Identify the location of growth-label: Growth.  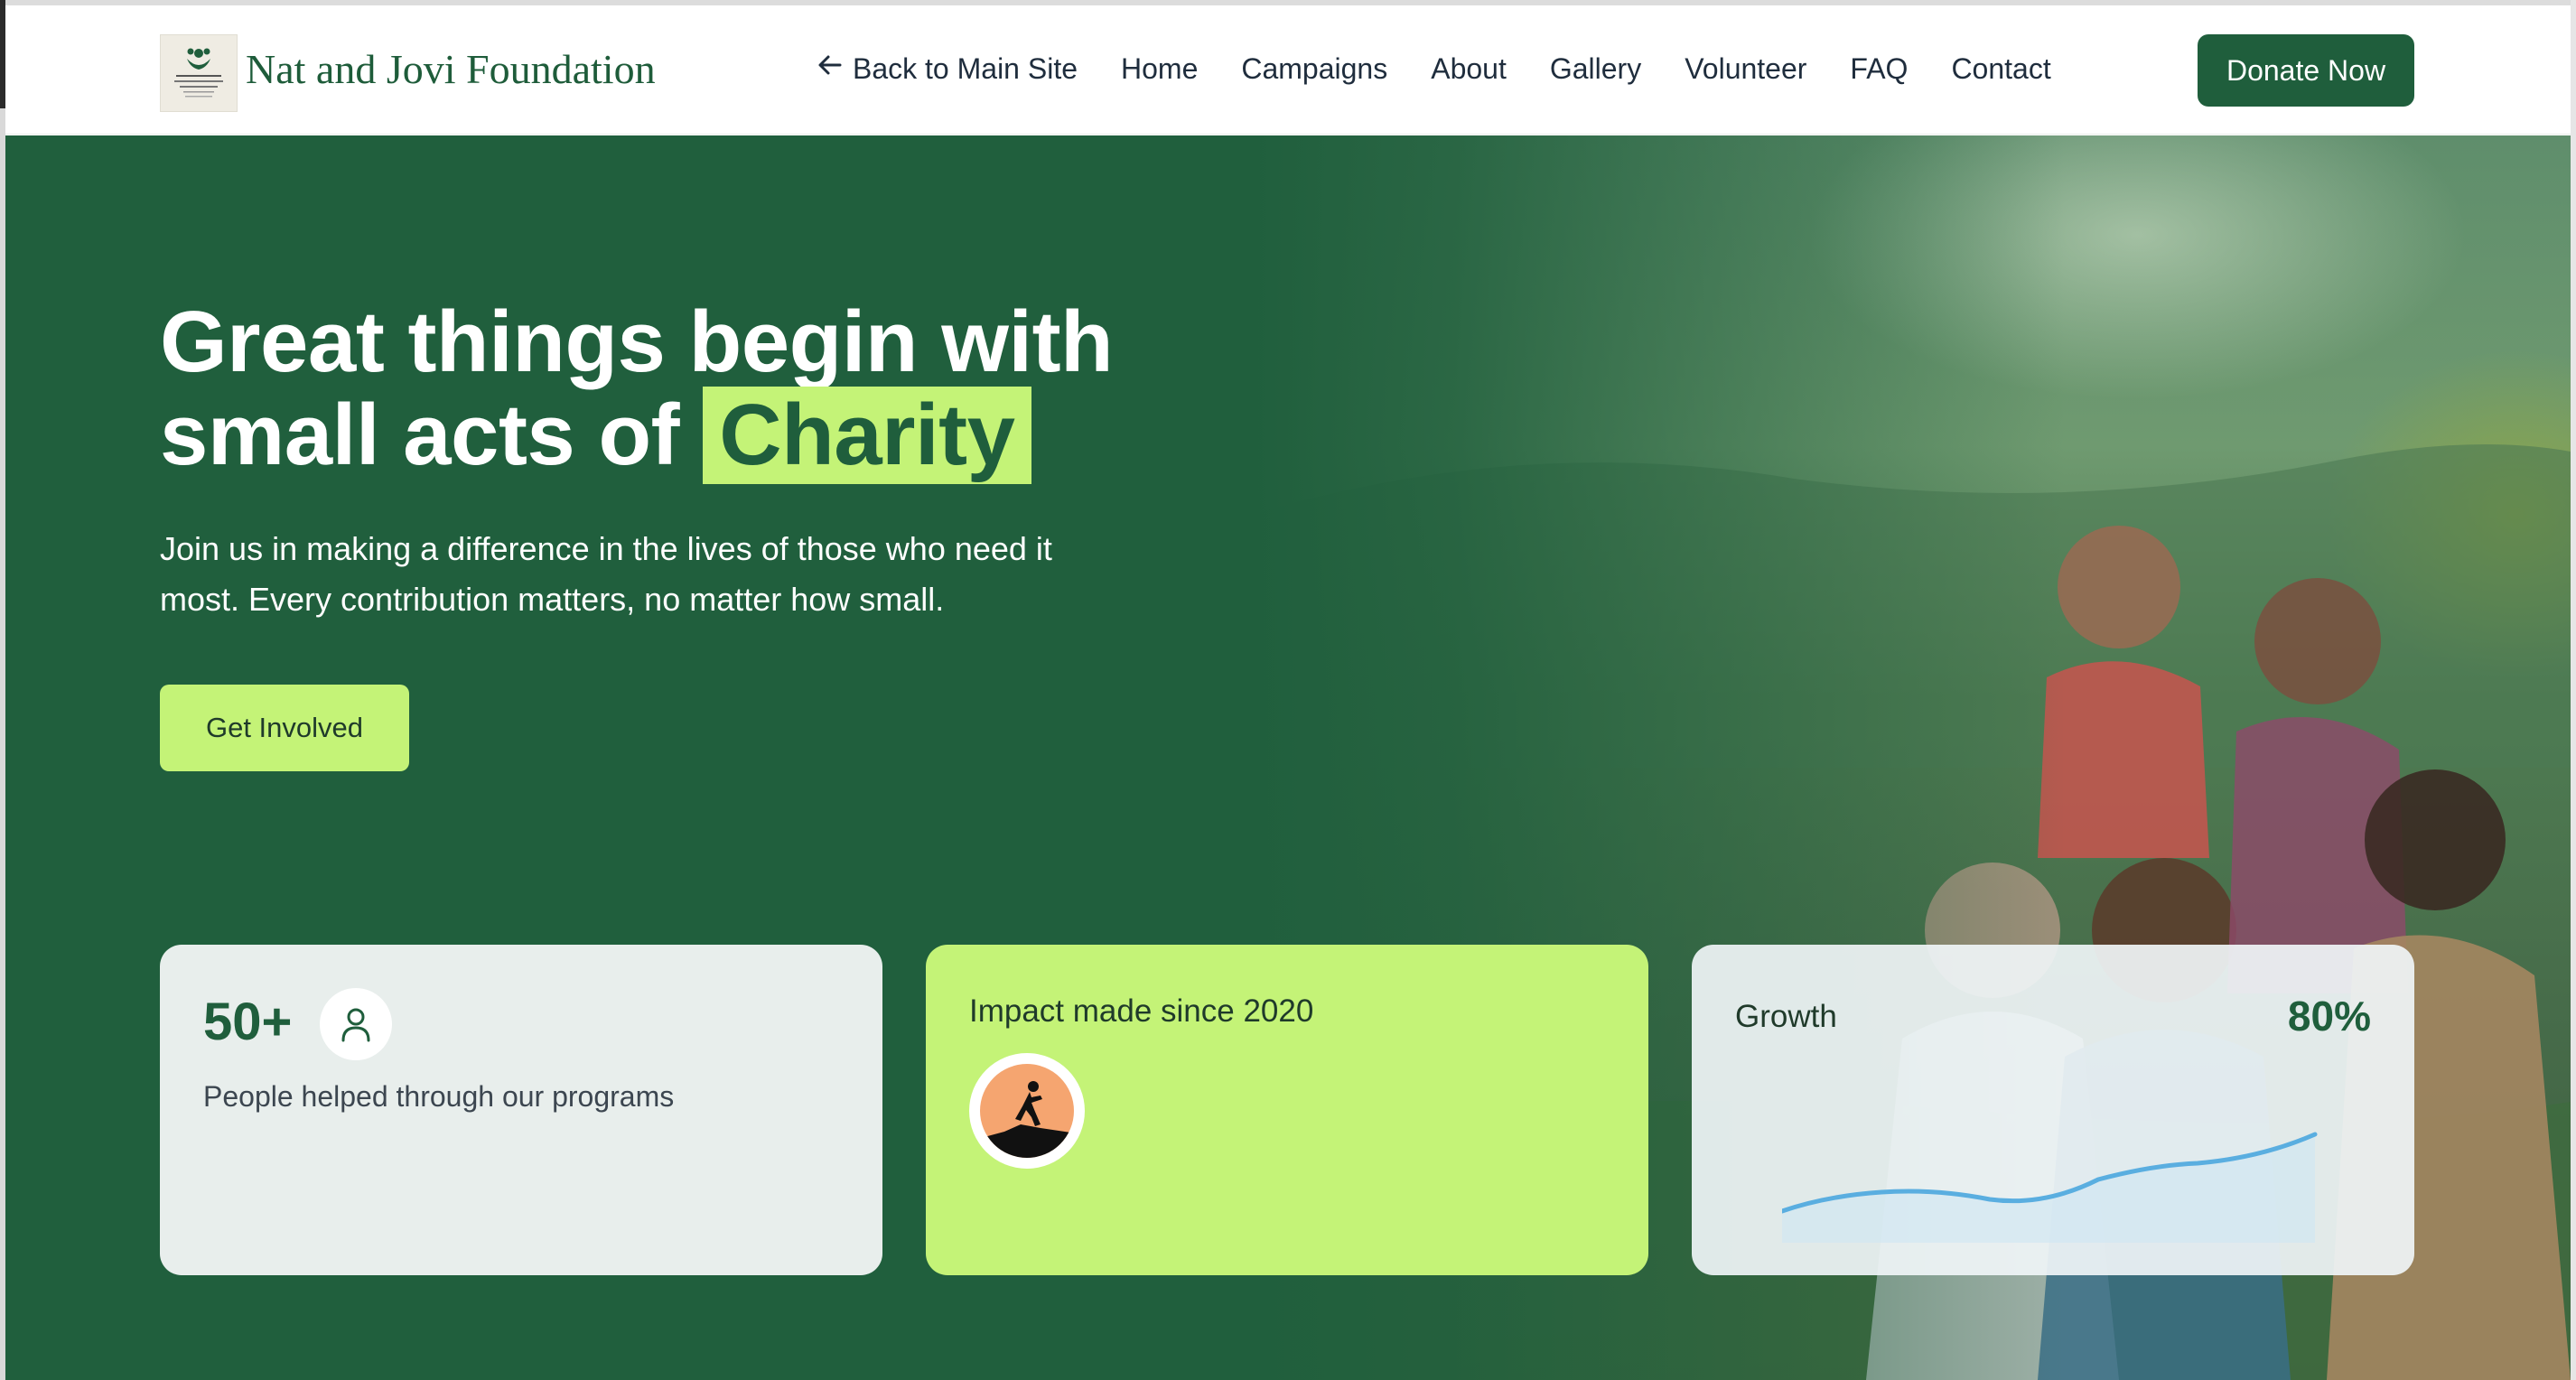
(1786, 1016).